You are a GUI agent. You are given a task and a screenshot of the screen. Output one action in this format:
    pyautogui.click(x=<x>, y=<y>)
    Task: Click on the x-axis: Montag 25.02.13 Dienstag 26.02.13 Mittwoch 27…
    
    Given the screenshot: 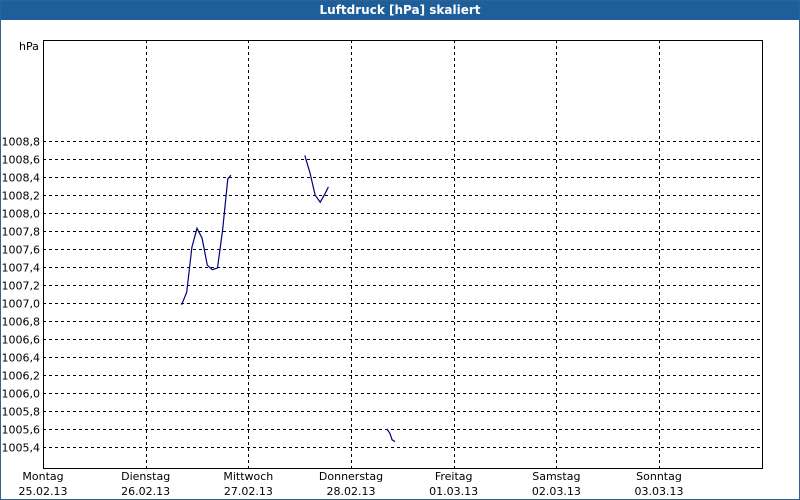 What is the action you would take?
    pyautogui.click(x=351, y=484)
    